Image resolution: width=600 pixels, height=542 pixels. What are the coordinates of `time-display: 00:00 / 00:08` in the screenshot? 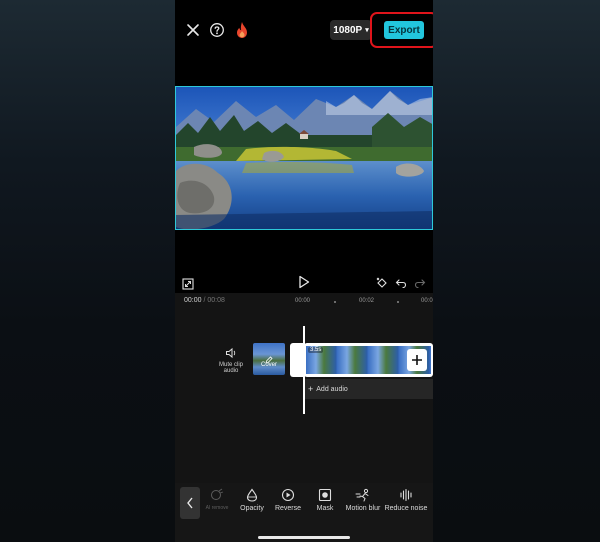 It's located at (204, 300).